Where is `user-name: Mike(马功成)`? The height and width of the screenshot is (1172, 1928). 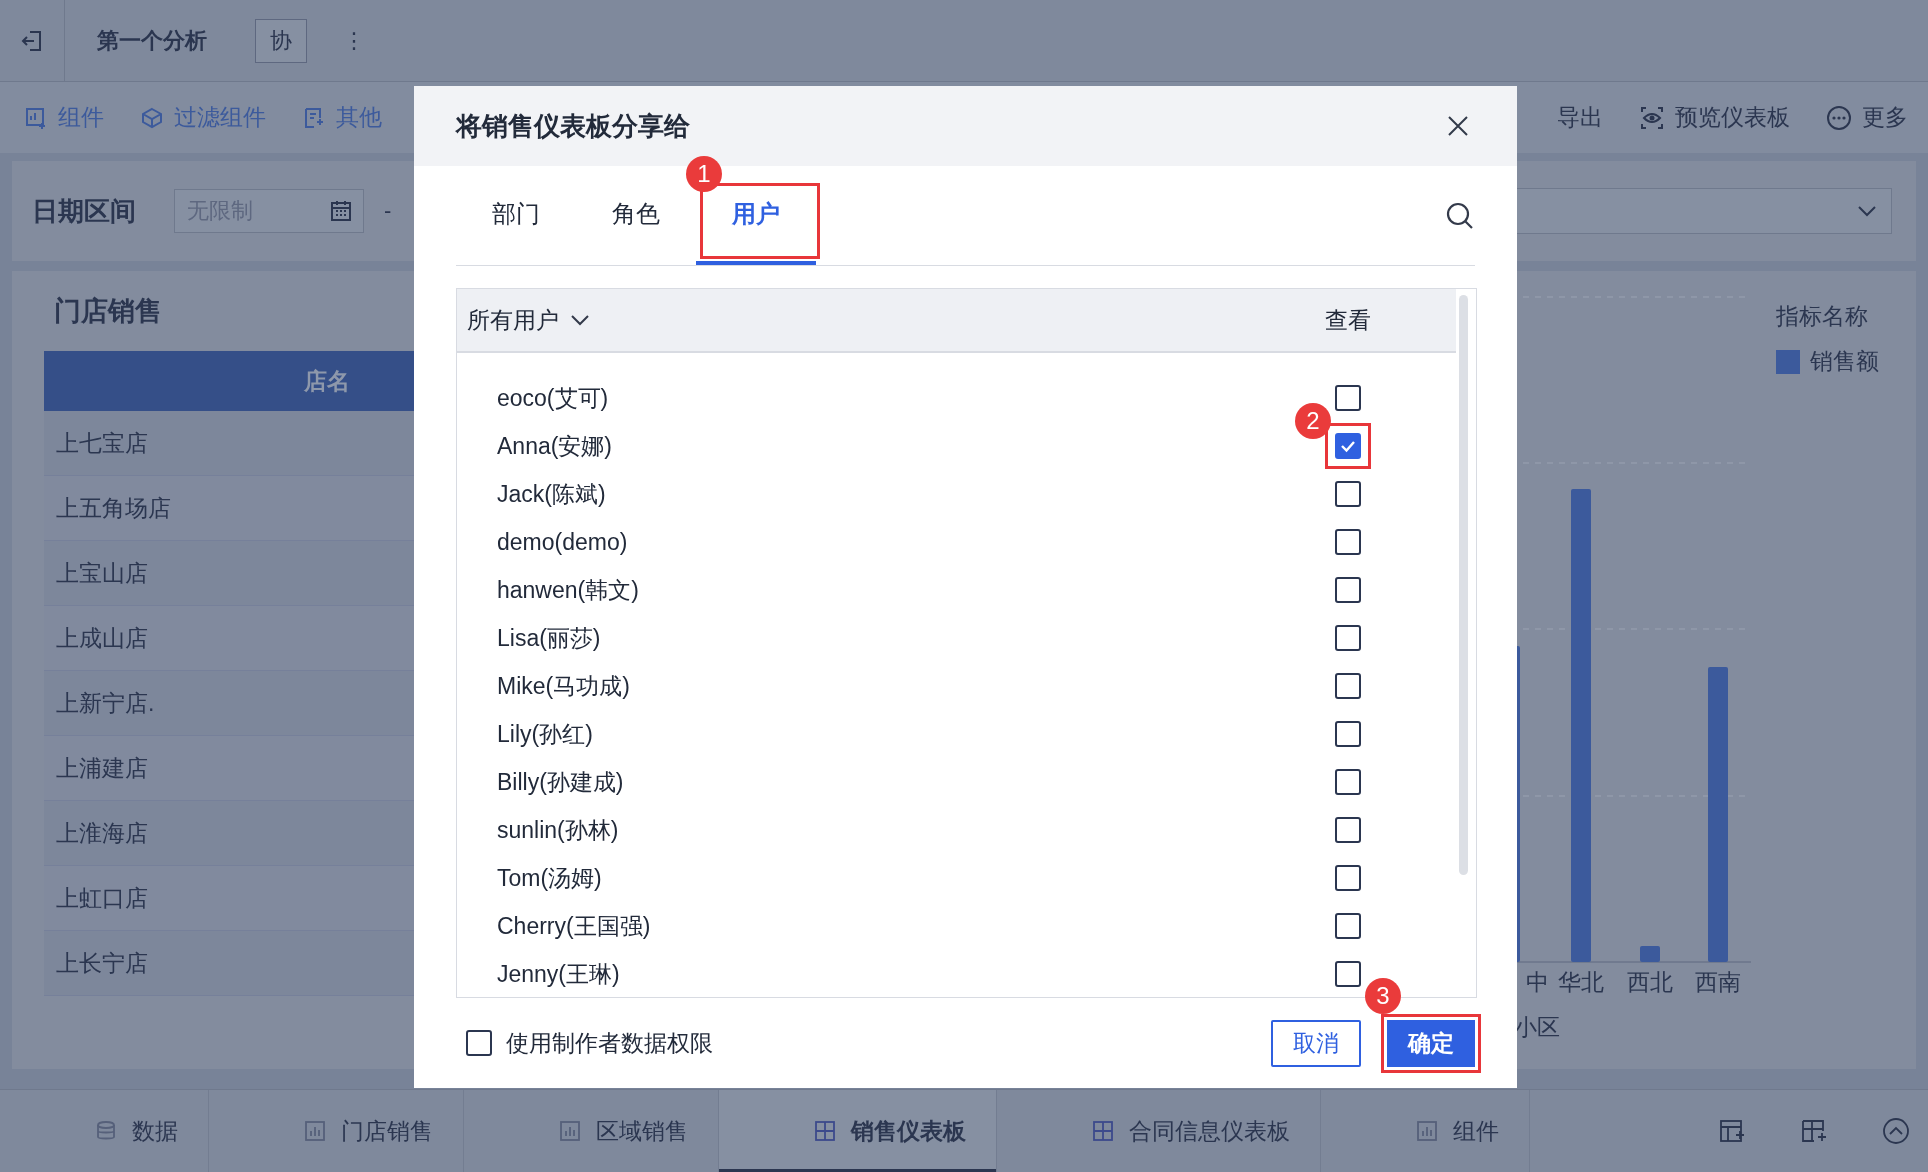
user-name: Mike(马功成) is located at coordinates (563, 686).